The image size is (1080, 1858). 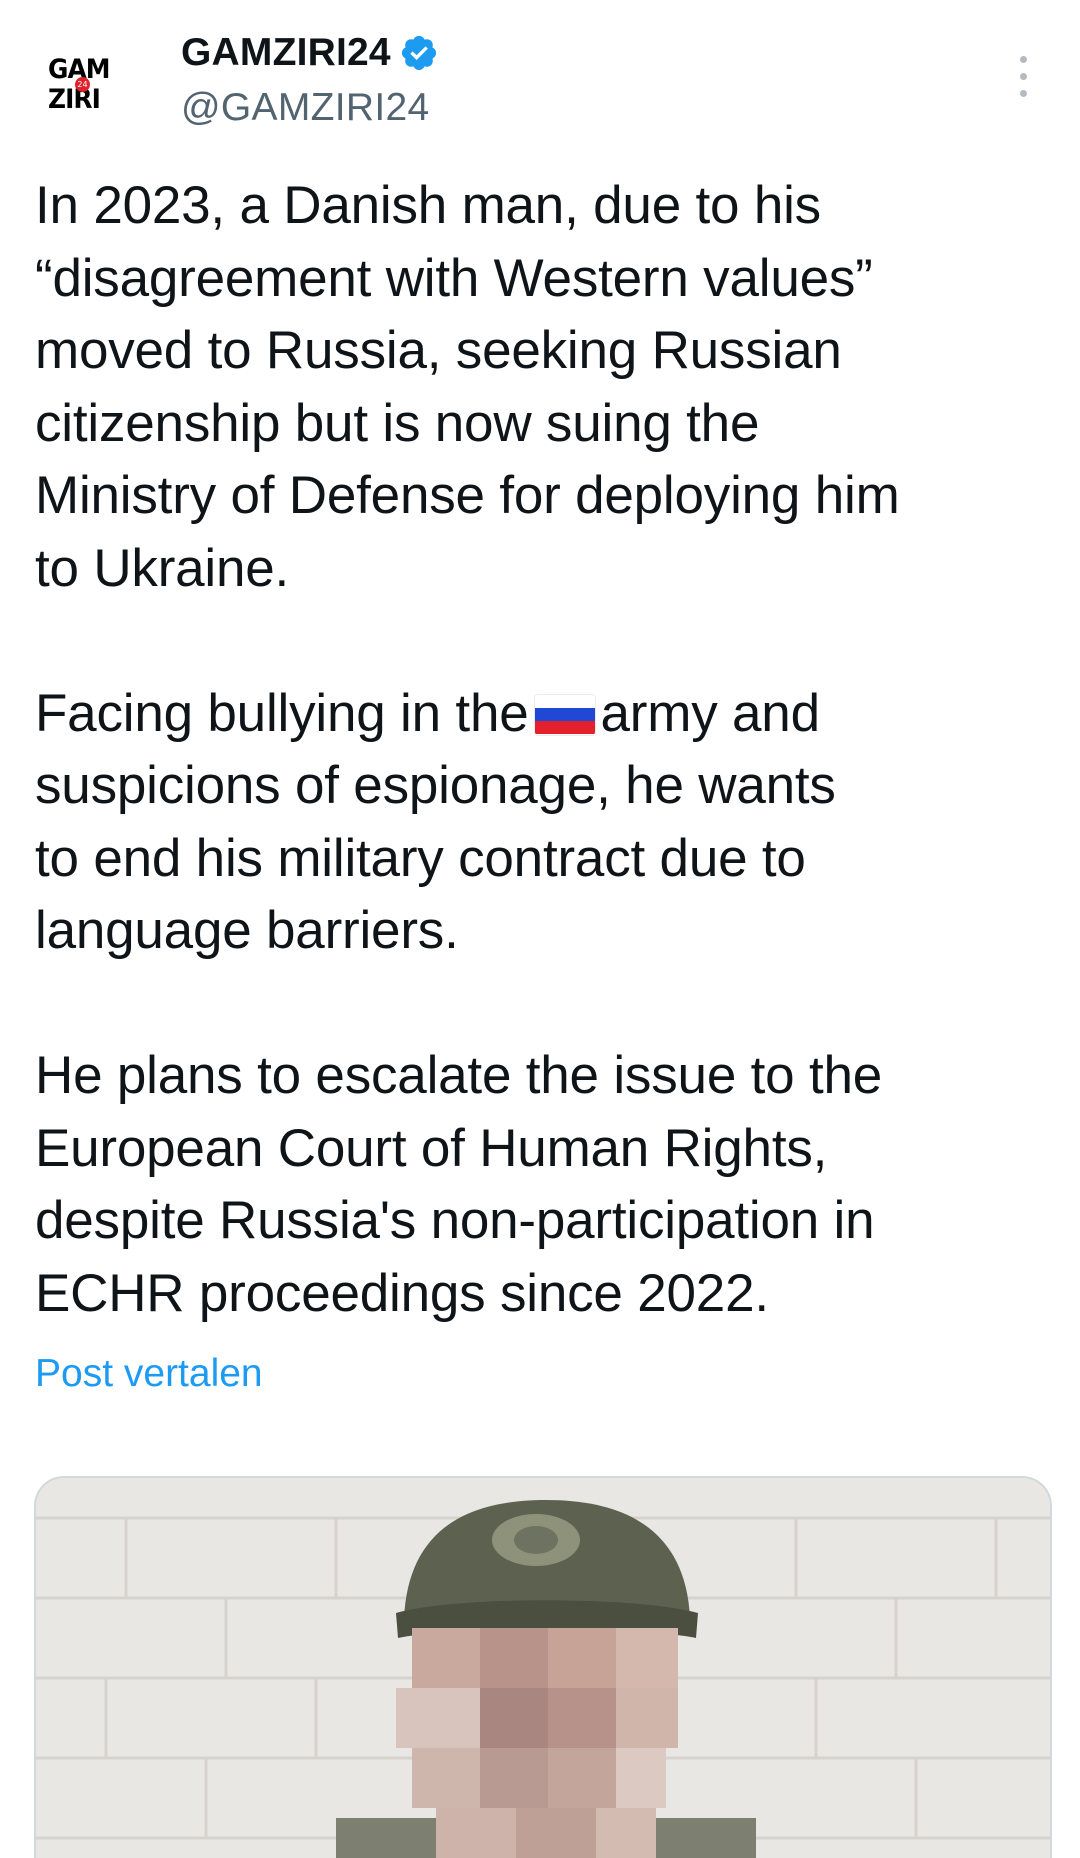 I want to click on text-line: language barriers., so click(x=247, y=930).